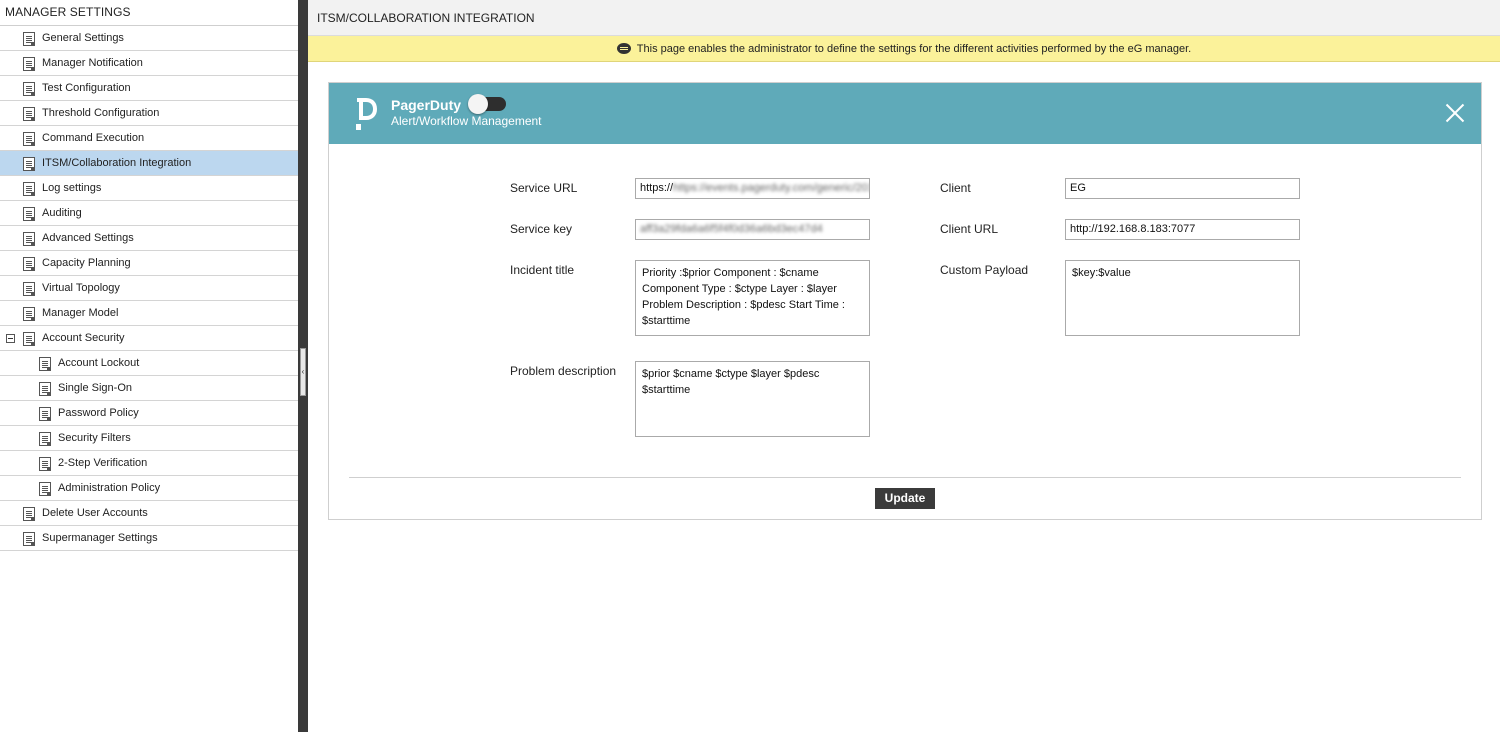 The width and height of the screenshot is (1500, 732). What do you see at coordinates (109, 488) in the screenshot?
I see `sidebar-item-label: Administration Policy` at bounding box center [109, 488].